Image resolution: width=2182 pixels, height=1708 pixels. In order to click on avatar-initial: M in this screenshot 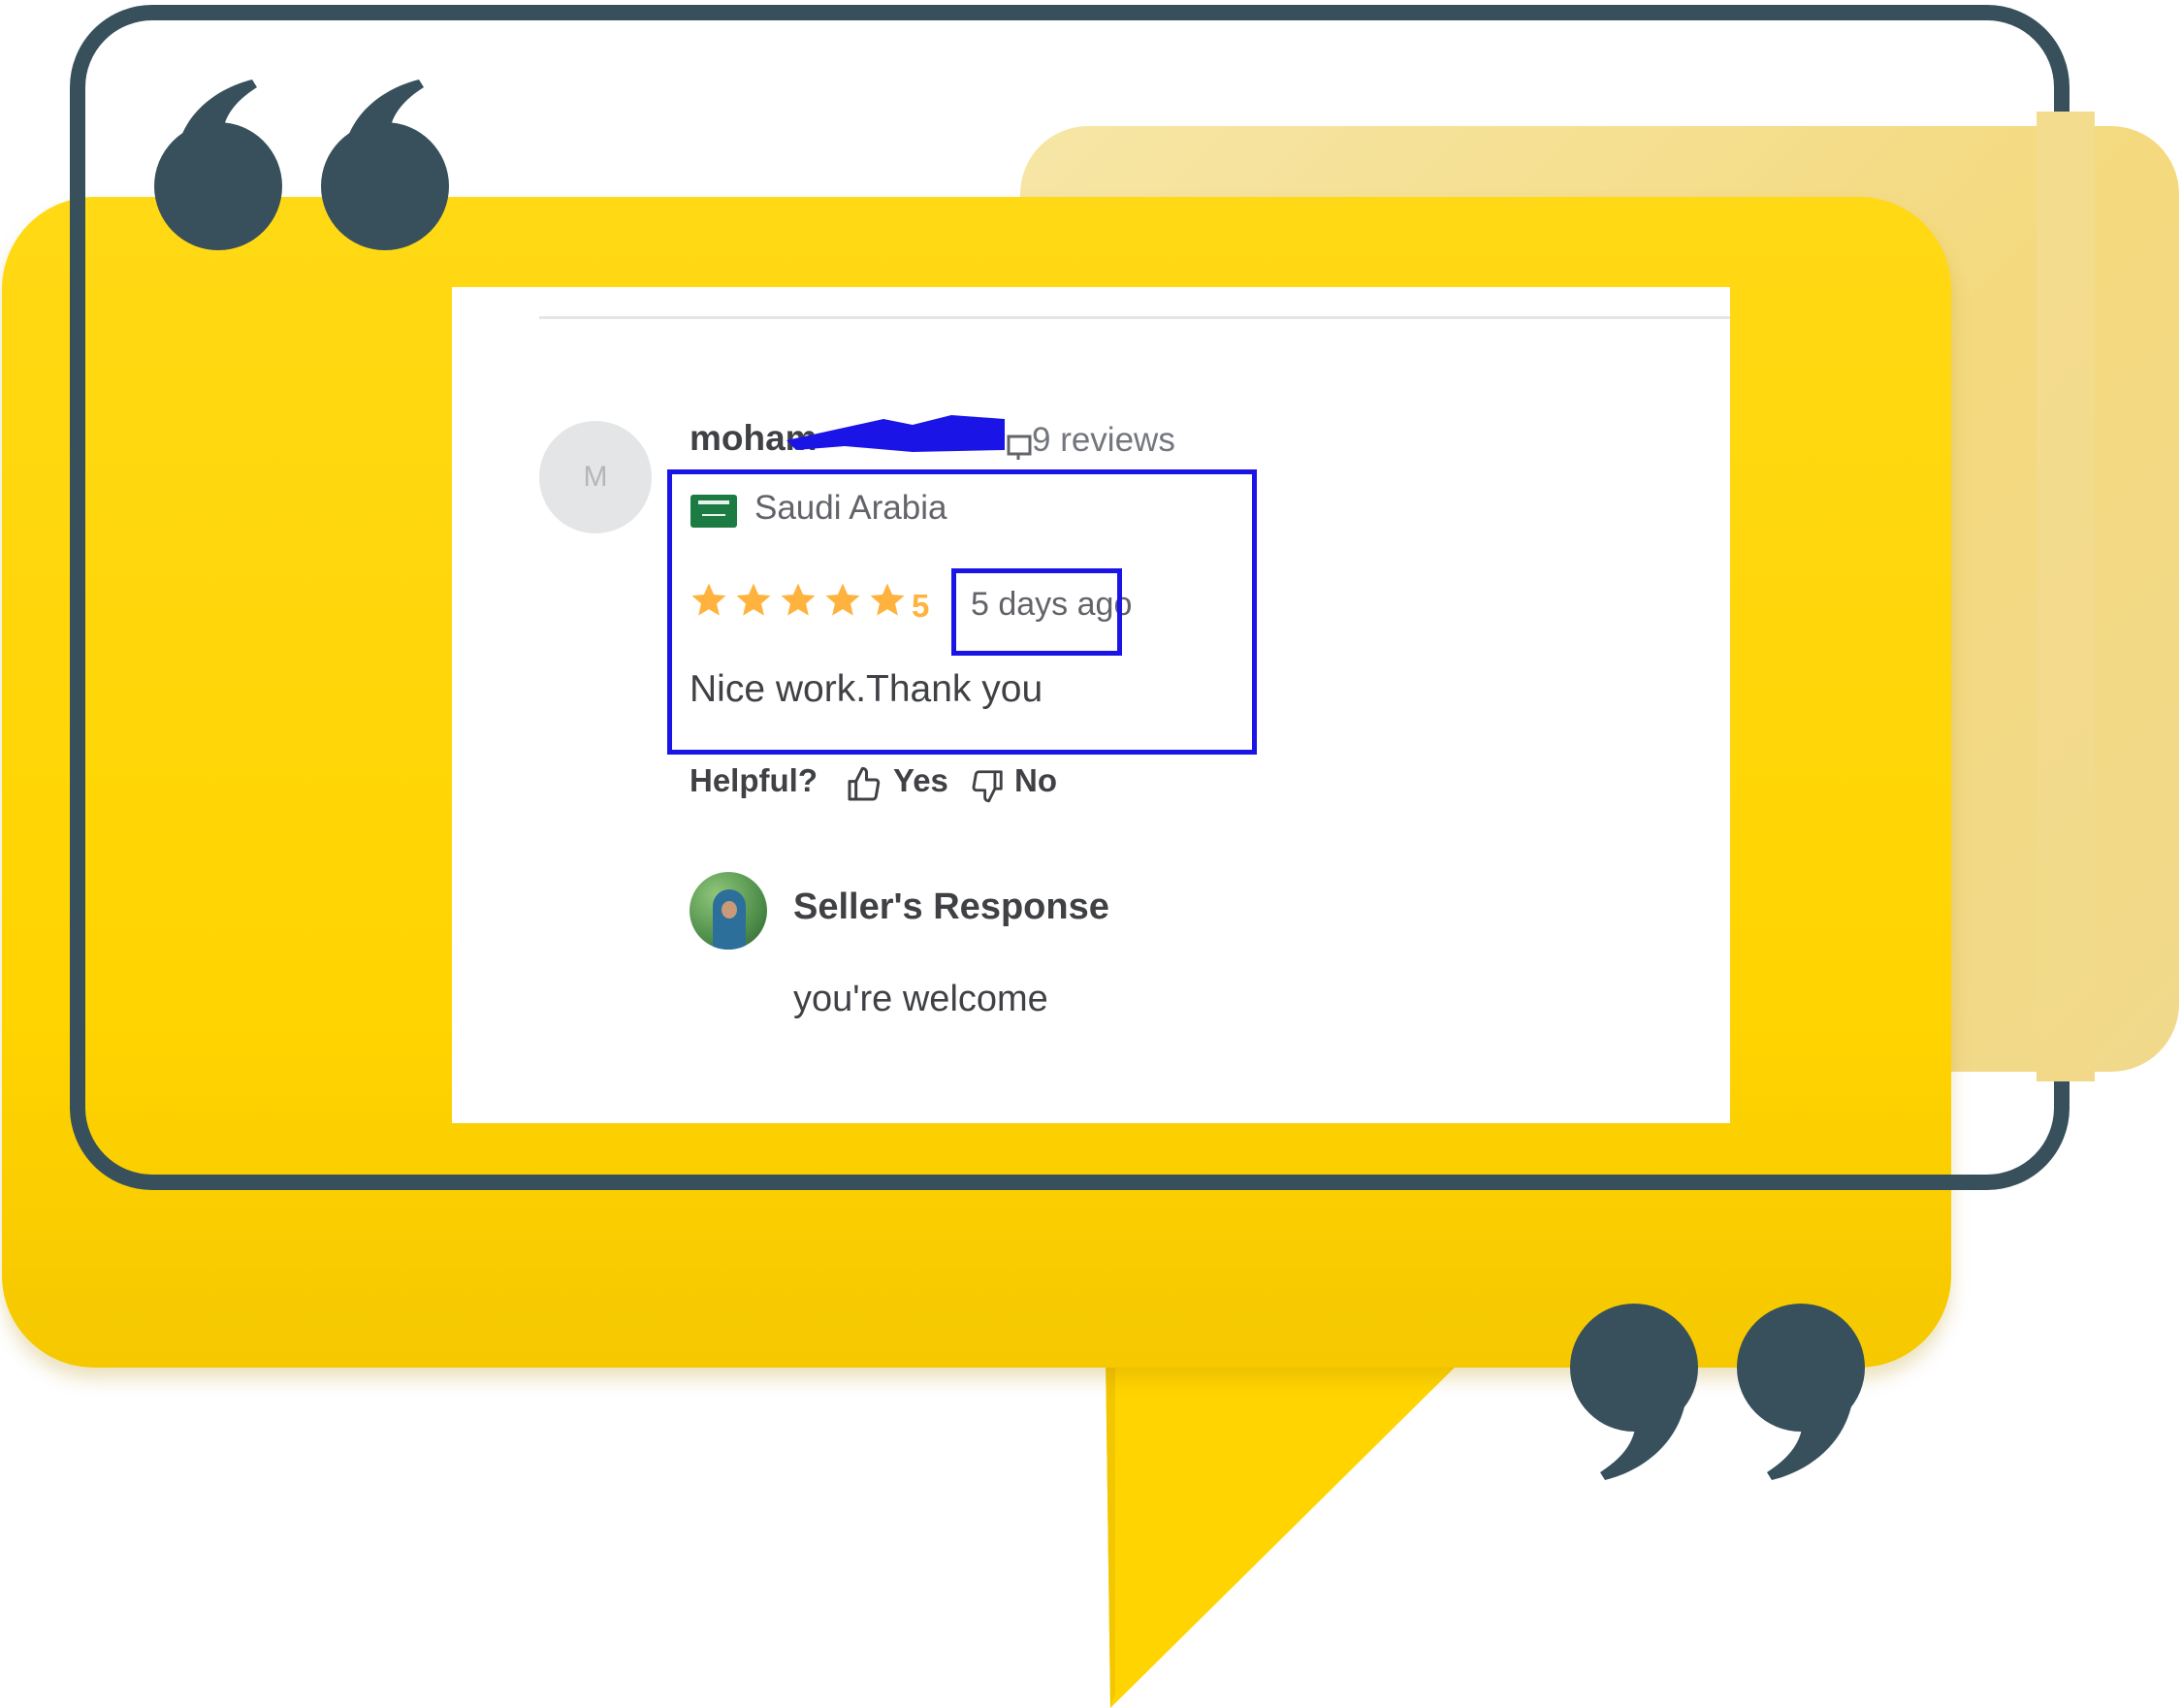, I will do `click(595, 477)`.